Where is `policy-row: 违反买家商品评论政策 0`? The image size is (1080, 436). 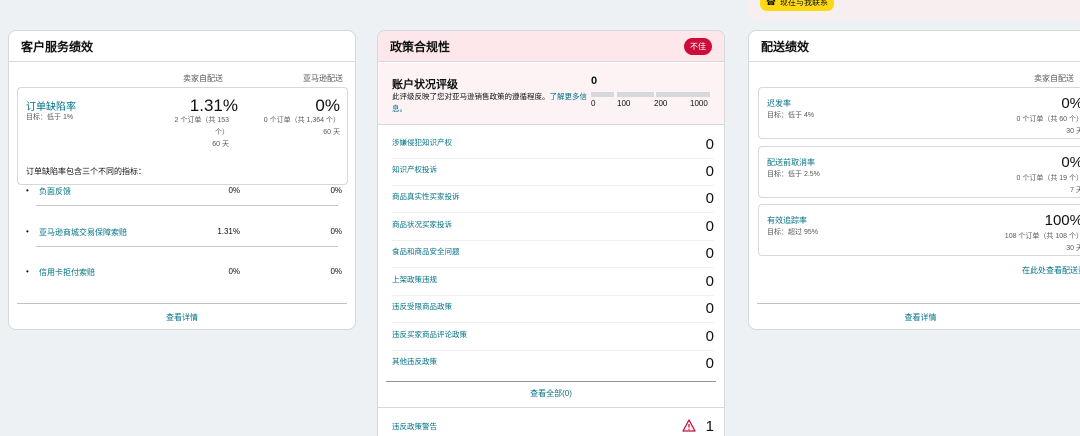
policy-row: 违反买家商品评论政策 0 is located at coordinates (553, 337).